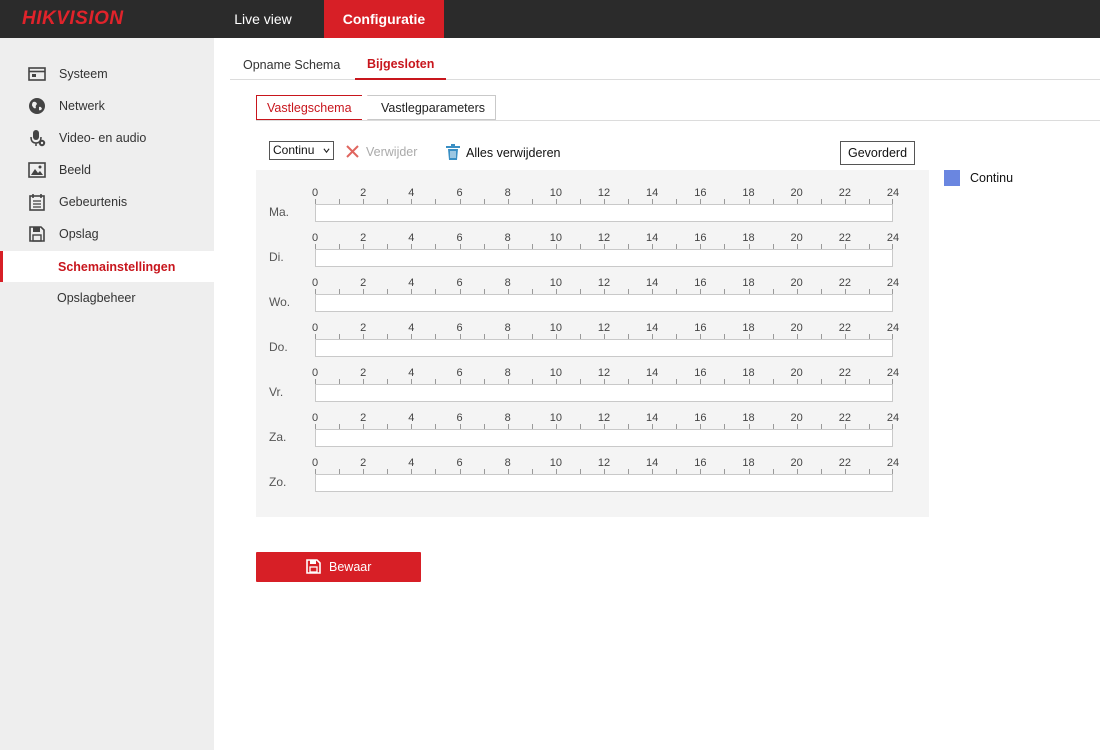 The width and height of the screenshot is (1100, 750). What do you see at coordinates (37, 106) in the screenshot?
I see `globe-icon` at bounding box center [37, 106].